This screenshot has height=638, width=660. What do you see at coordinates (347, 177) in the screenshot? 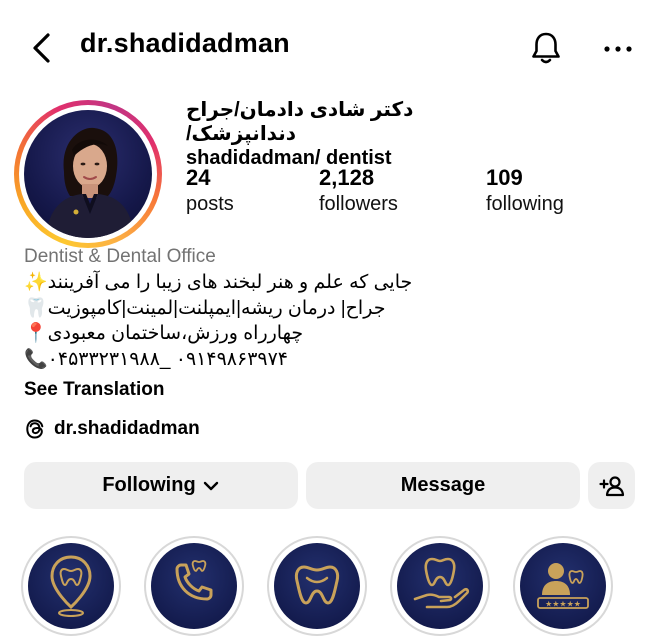
I see `followers-count: 2,128` at bounding box center [347, 177].